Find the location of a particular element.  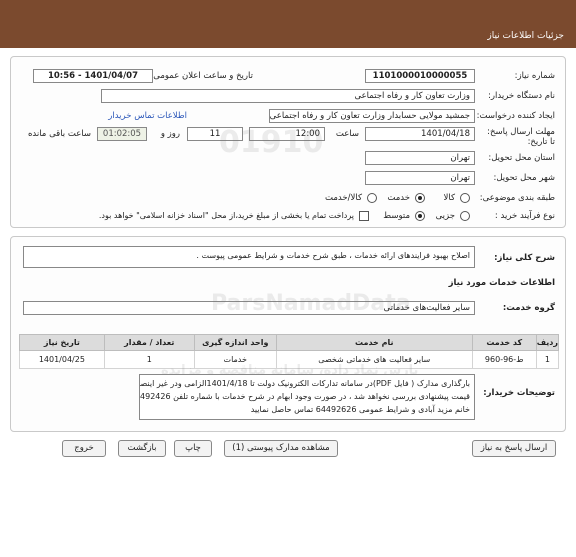

services-section-title: اطلاعات خدمات مورد نیاز is located at coordinates (501, 283).